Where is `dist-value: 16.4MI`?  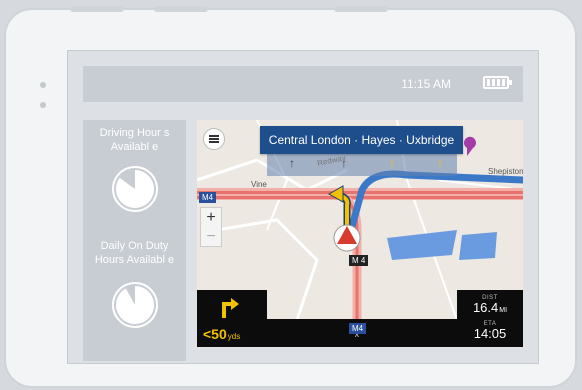 dist-value: 16.4MI is located at coordinates (490, 309).